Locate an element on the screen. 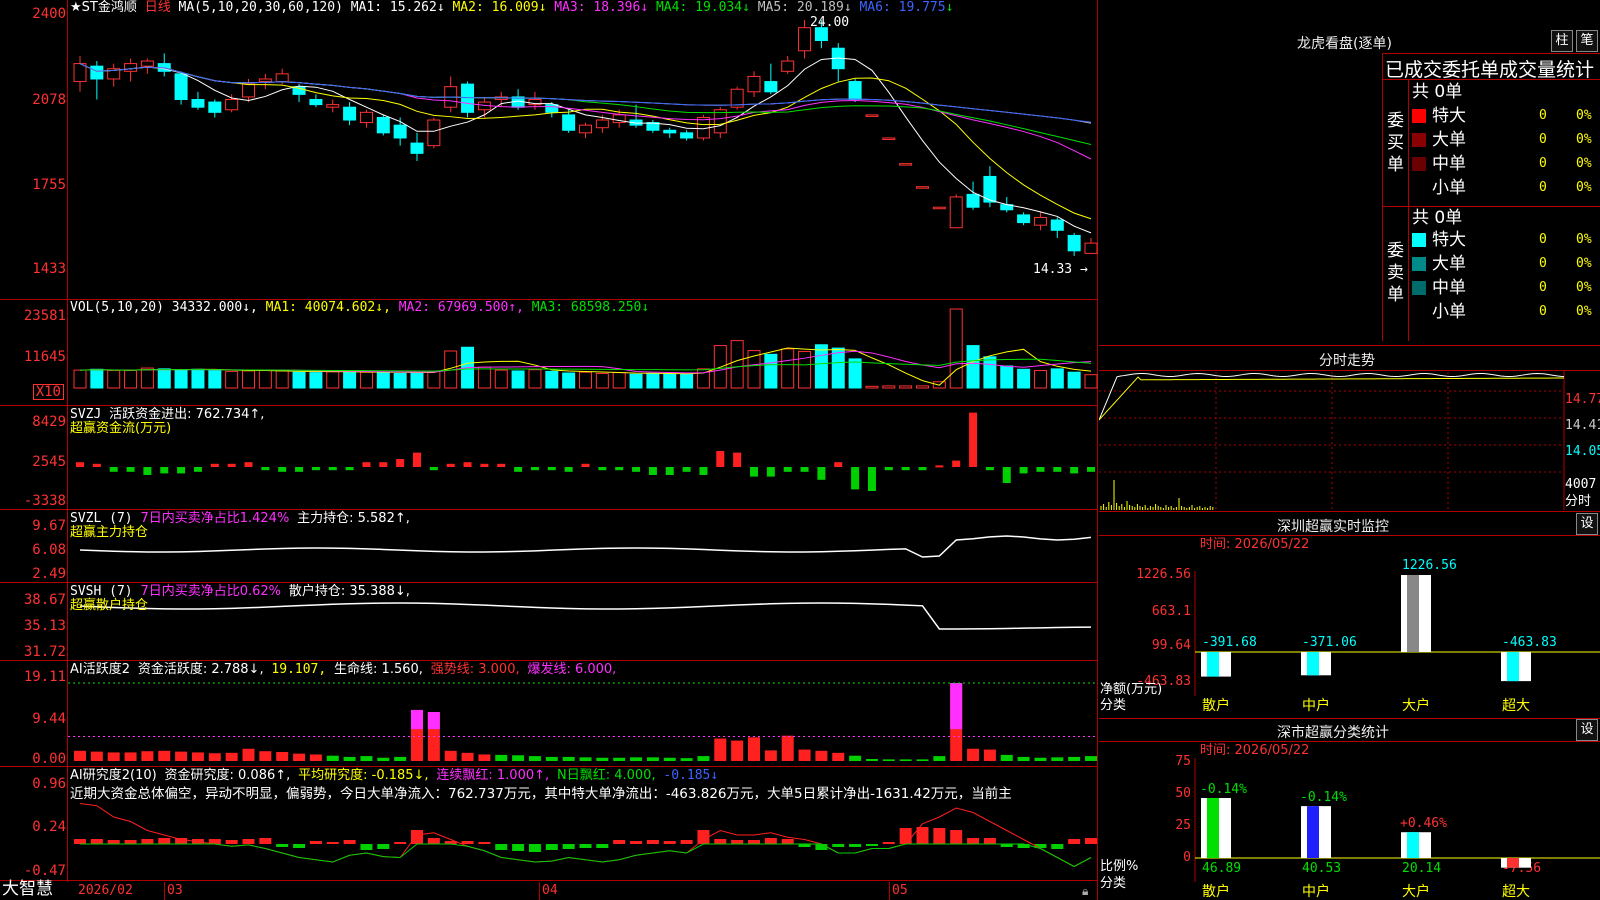  main-holding-line is located at coordinates (585, 546).